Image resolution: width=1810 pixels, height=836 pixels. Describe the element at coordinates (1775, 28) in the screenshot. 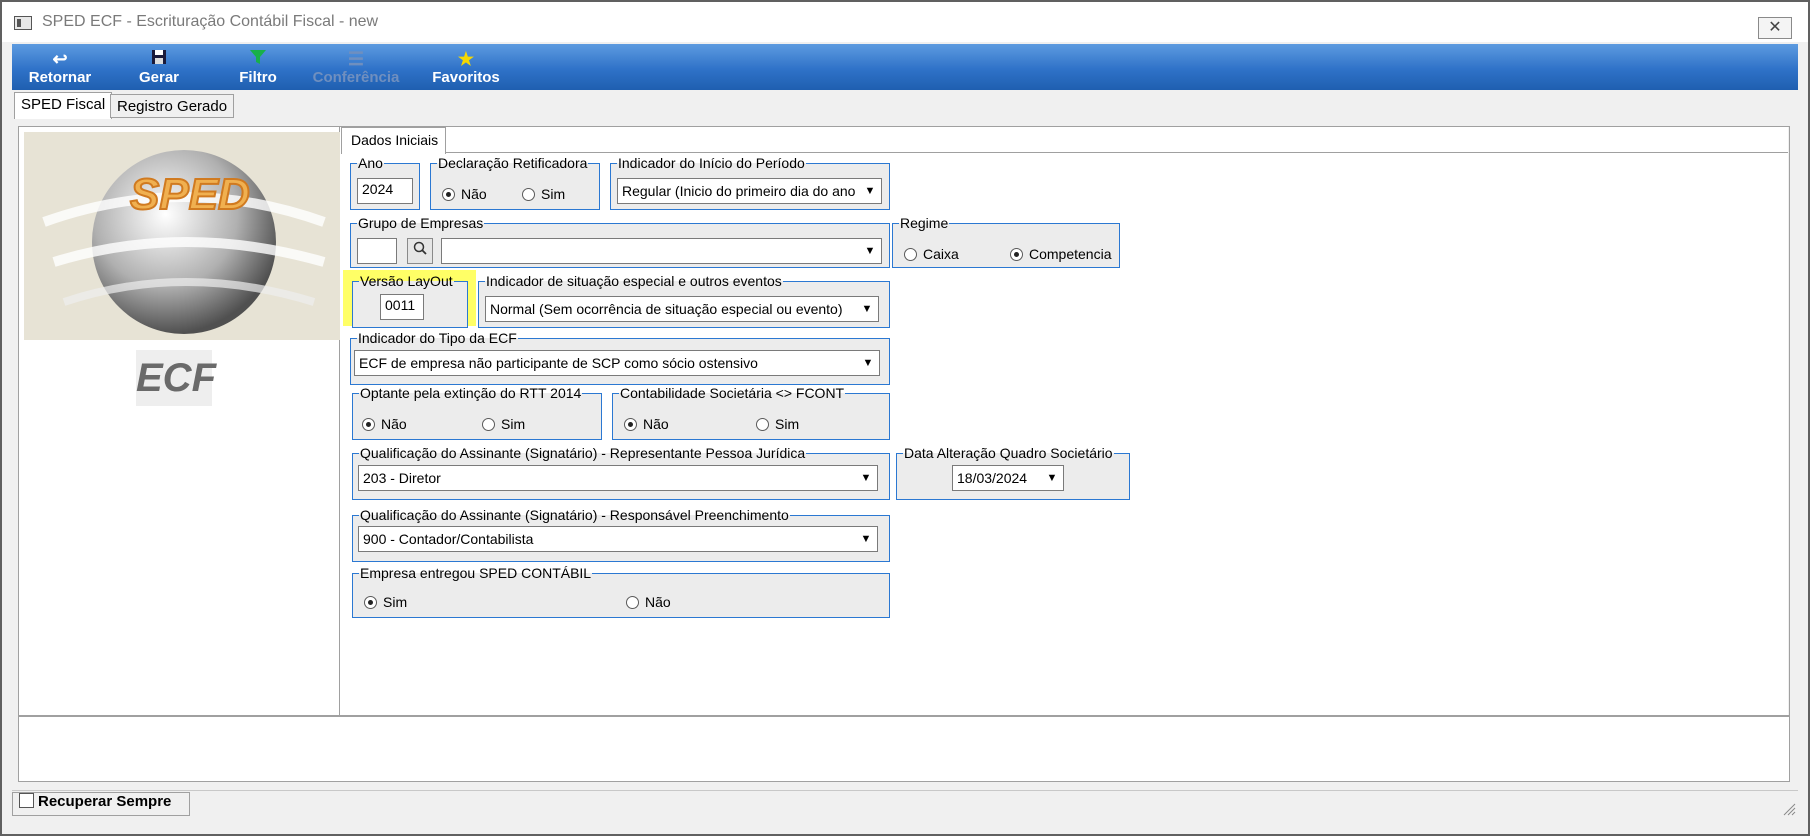

I see `close-button: ✕` at that location.